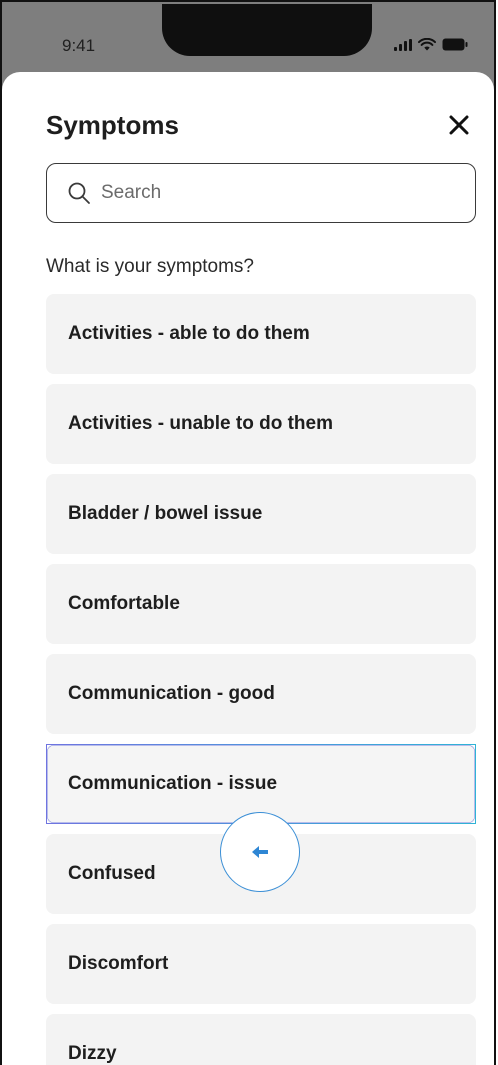  Describe the element at coordinates (261, 424) in the screenshot. I see `symptom-option: Activities - unable to do them` at that location.